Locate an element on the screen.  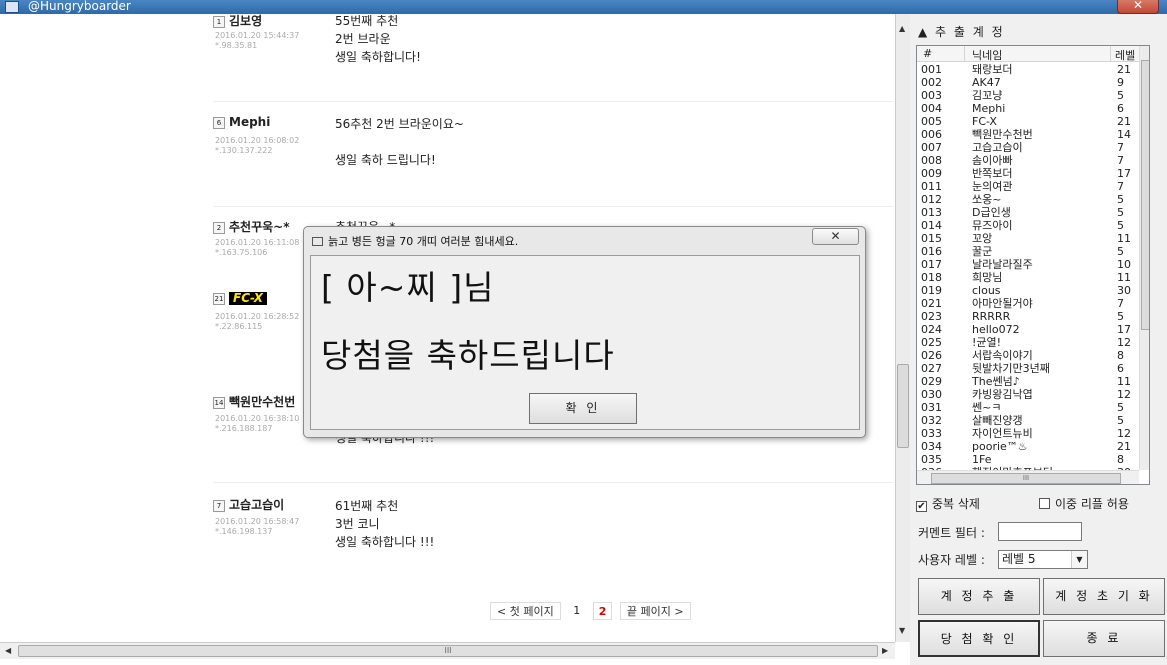
comment-author: 7 고습고습이 is located at coordinates (248, 504).